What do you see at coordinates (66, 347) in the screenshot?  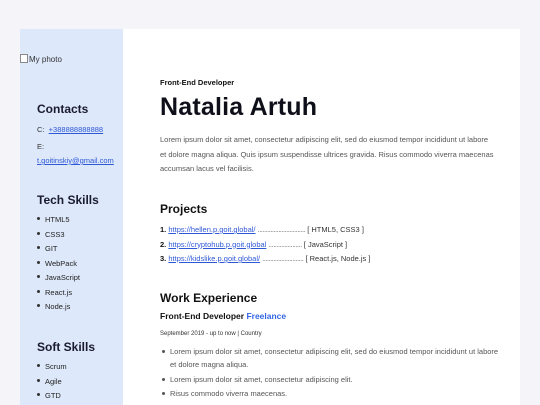 I see `soft-skills-heading: Soft Skills` at bounding box center [66, 347].